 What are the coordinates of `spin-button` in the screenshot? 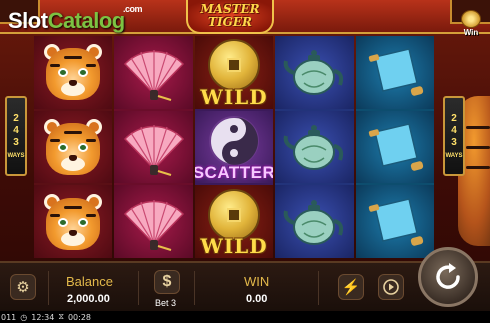 It's located at (448, 277).